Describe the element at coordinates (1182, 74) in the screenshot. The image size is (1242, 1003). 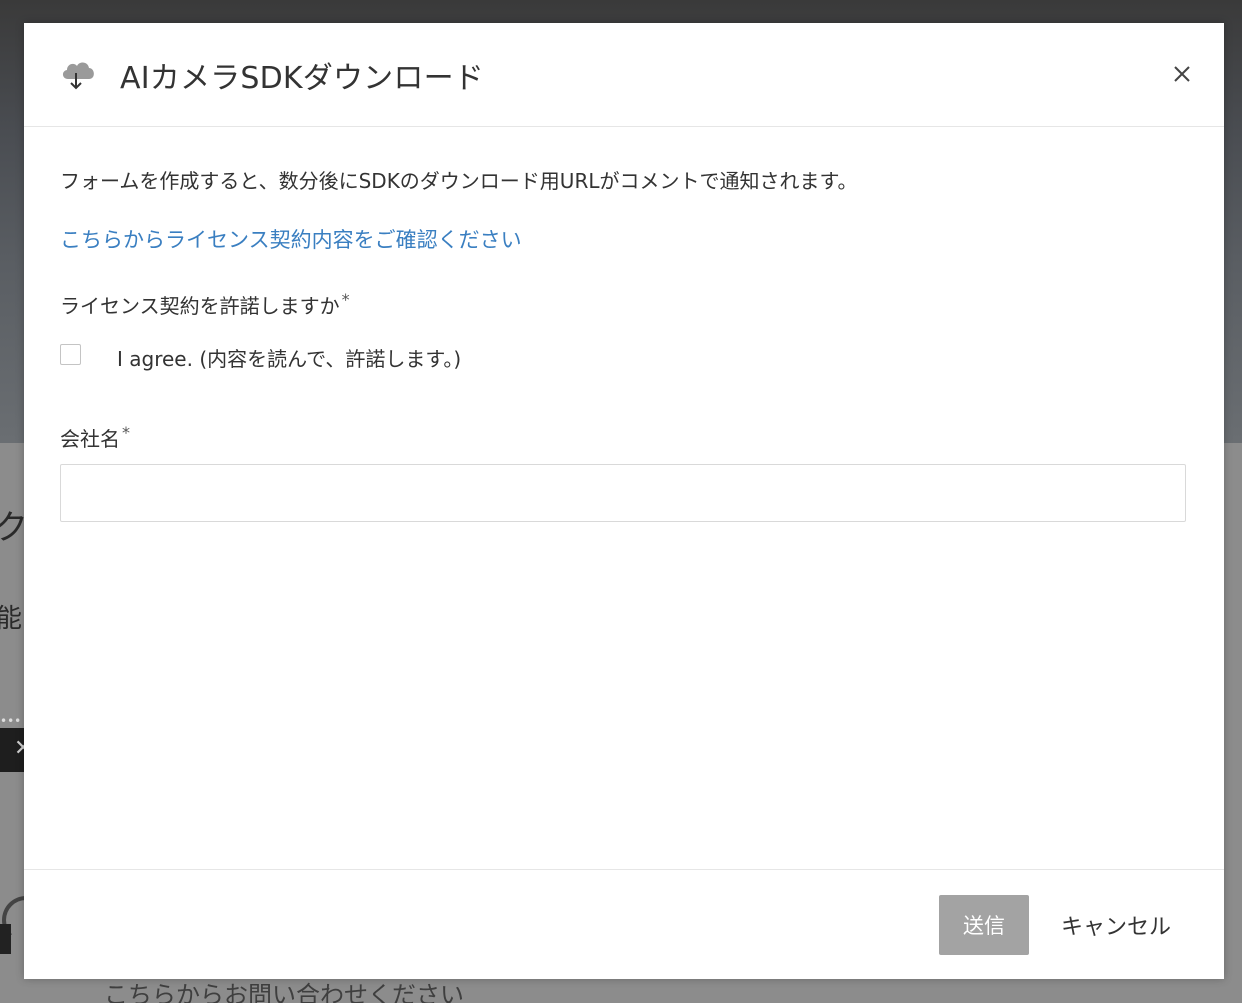
I see `close-icon` at that location.